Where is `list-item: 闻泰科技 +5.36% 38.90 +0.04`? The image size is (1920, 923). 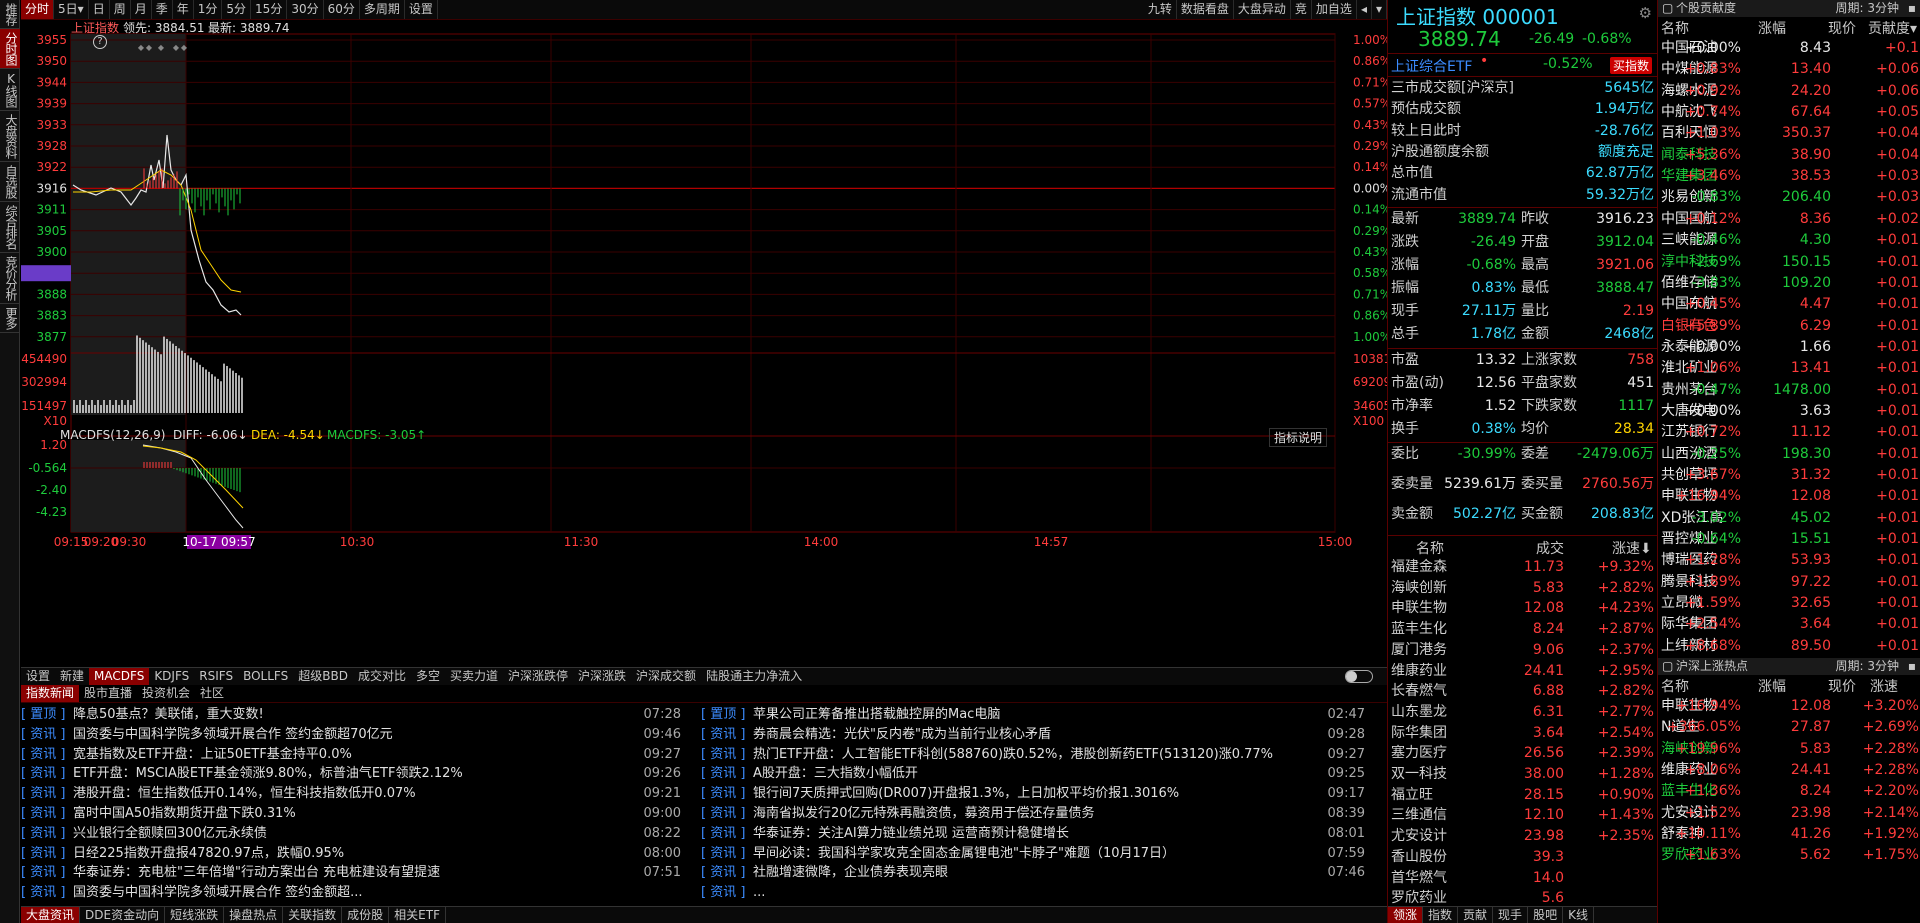 list-item: 闻泰科技 +5.36% 38.90 +0.04 is located at coordinates (1789, 155).